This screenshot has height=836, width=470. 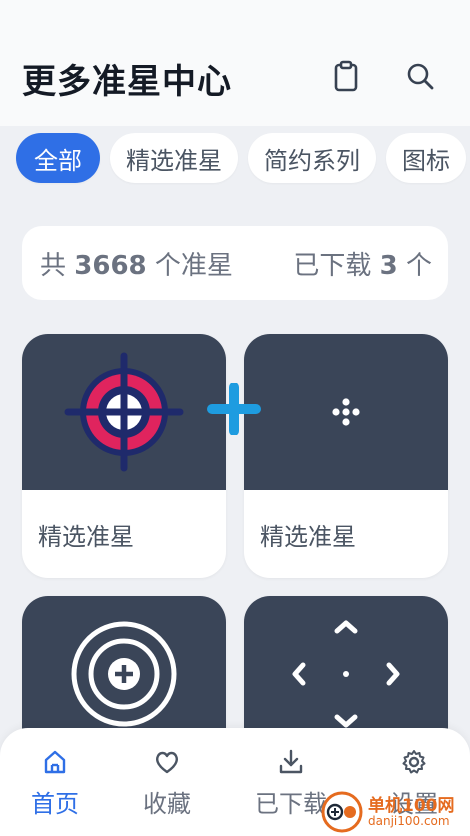 What do you see at coordinates (235, 263) in the screenshot?
I see `stats-bar: 共 3668 个准星 已下载 3 个` at bounding box center [235, 263].